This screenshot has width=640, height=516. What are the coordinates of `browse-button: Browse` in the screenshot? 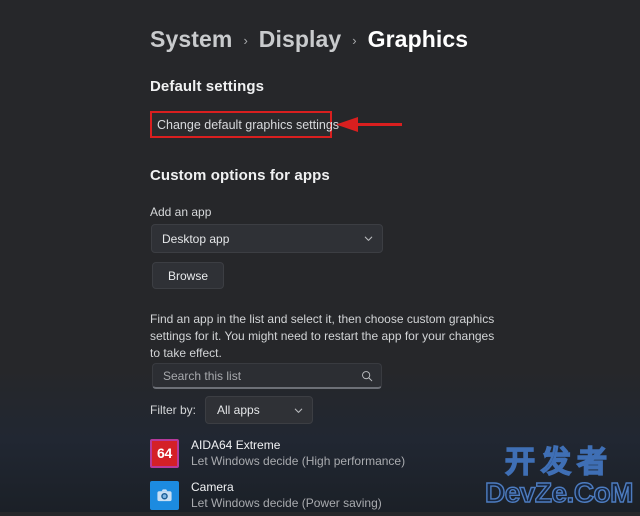 It's located at (188, 275).